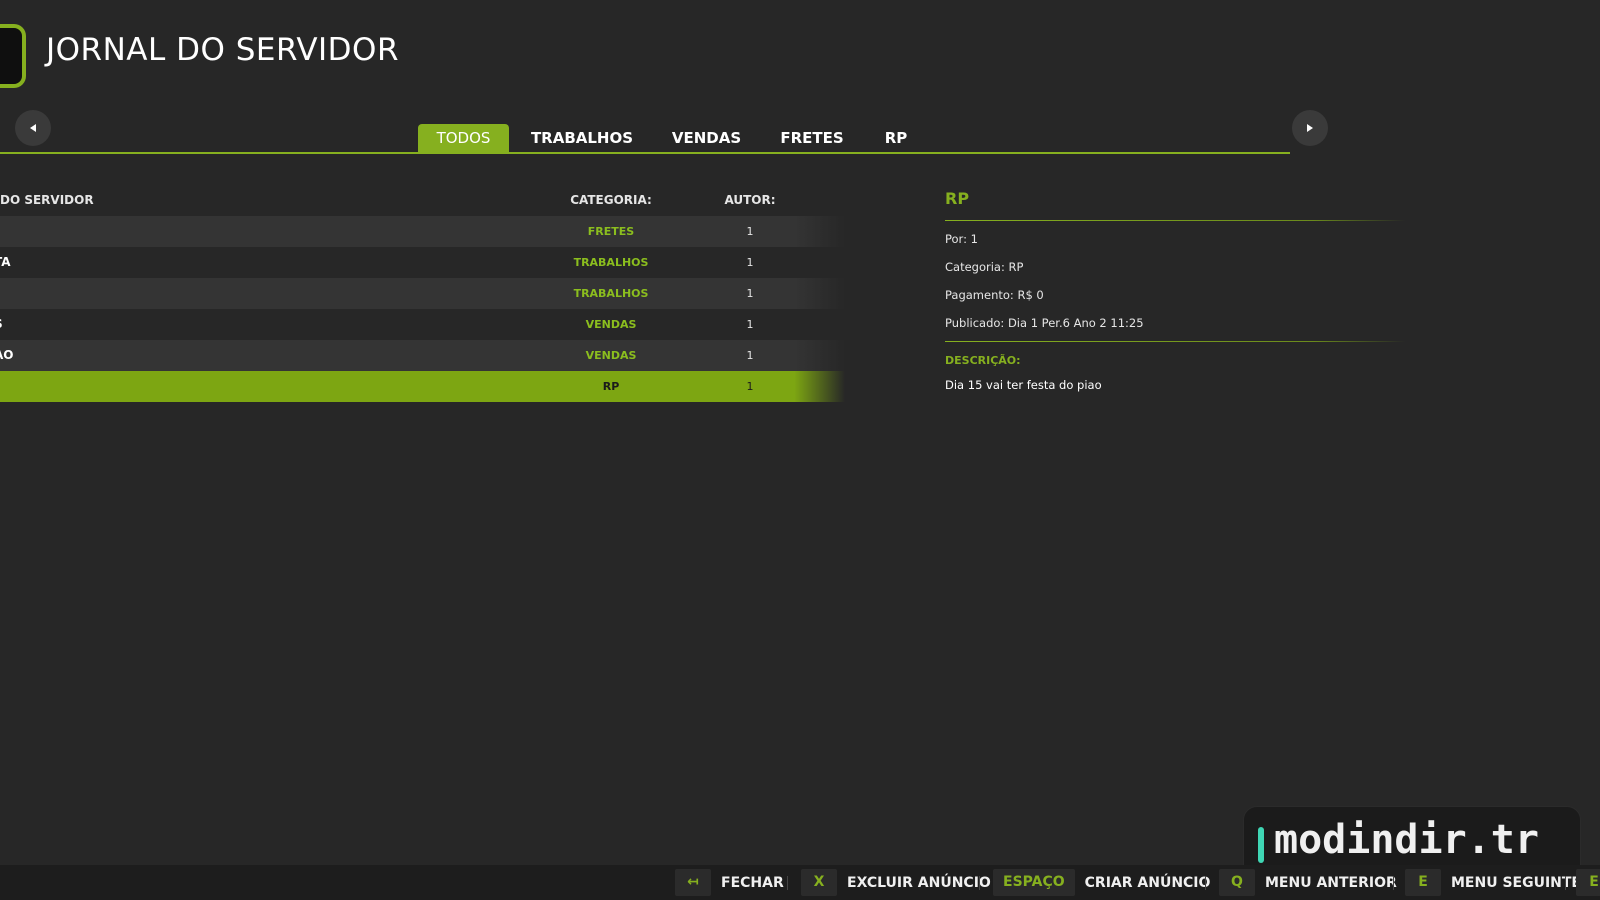 The width and height of the screenshot is (1600, 900). I want to click on keybind-menu-anterior: Q MENU ANTERIOR, so click(1308, 882).